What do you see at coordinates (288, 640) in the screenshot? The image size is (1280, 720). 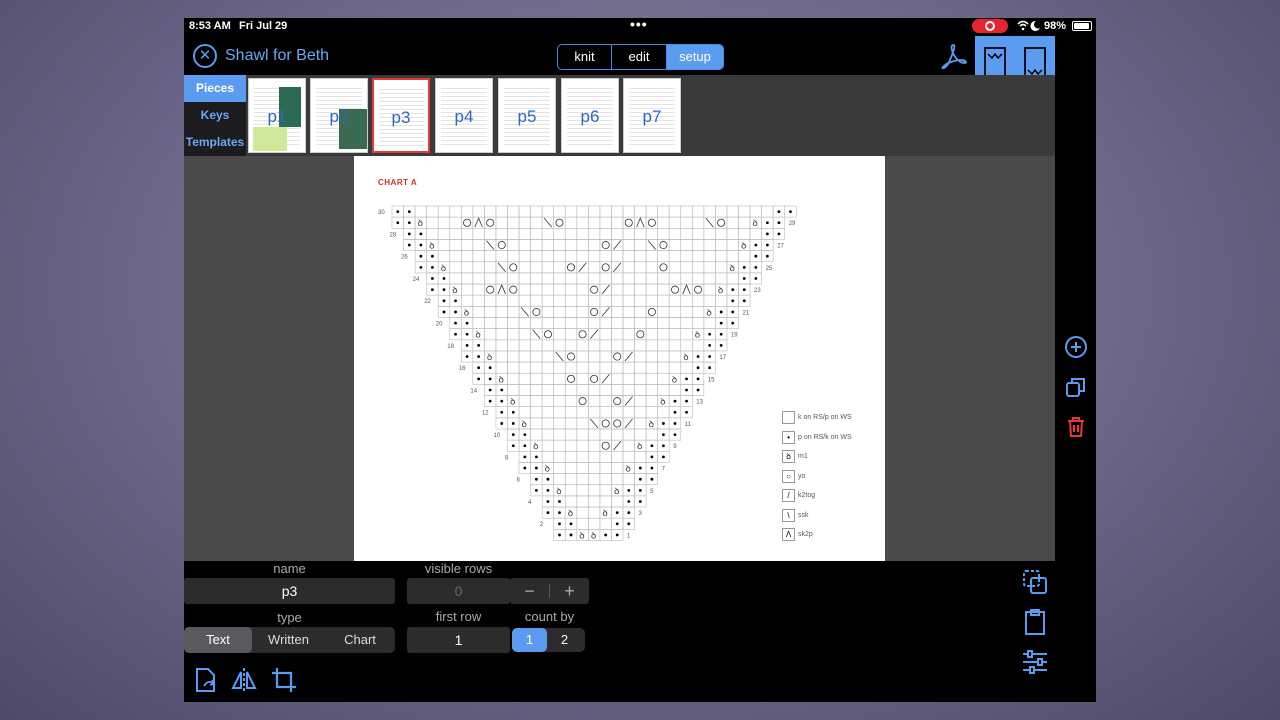 I see `type-written-option: Written` at bounding box center [288, 640].